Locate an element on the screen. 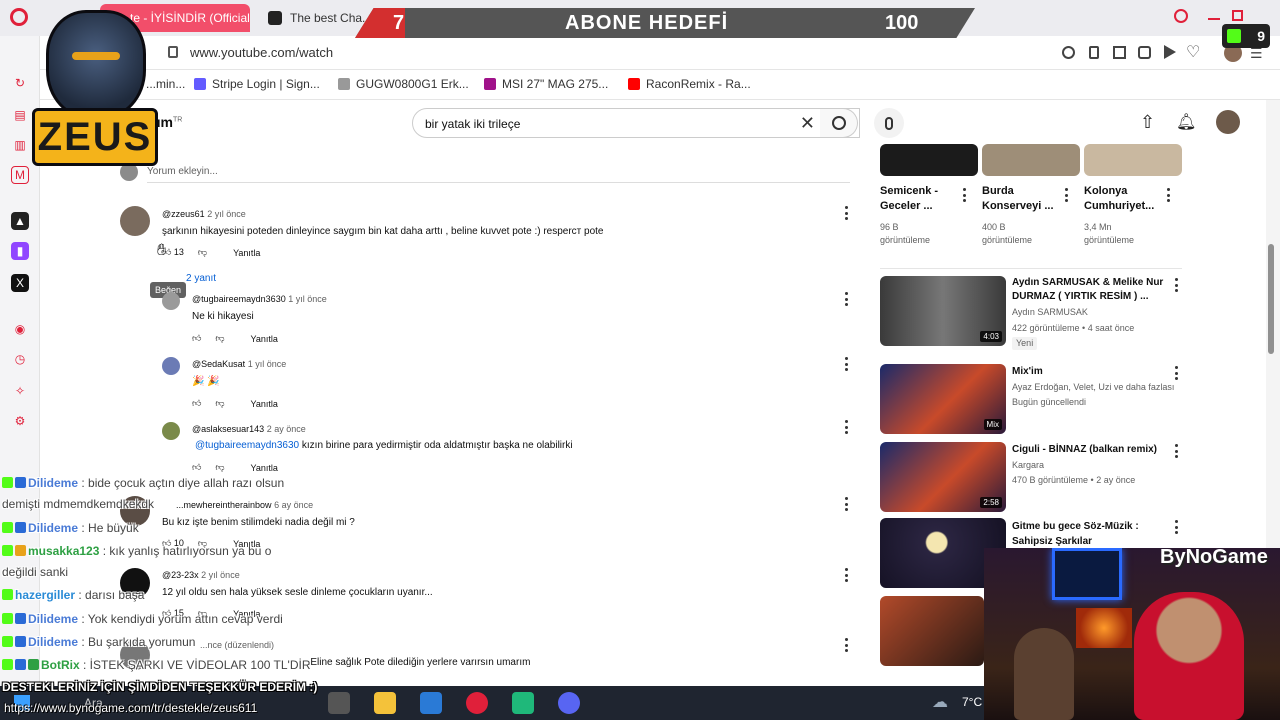 This screenshot has width=1280, height=720. settings-icon: ⚙ is located at coordinates (20, 421).